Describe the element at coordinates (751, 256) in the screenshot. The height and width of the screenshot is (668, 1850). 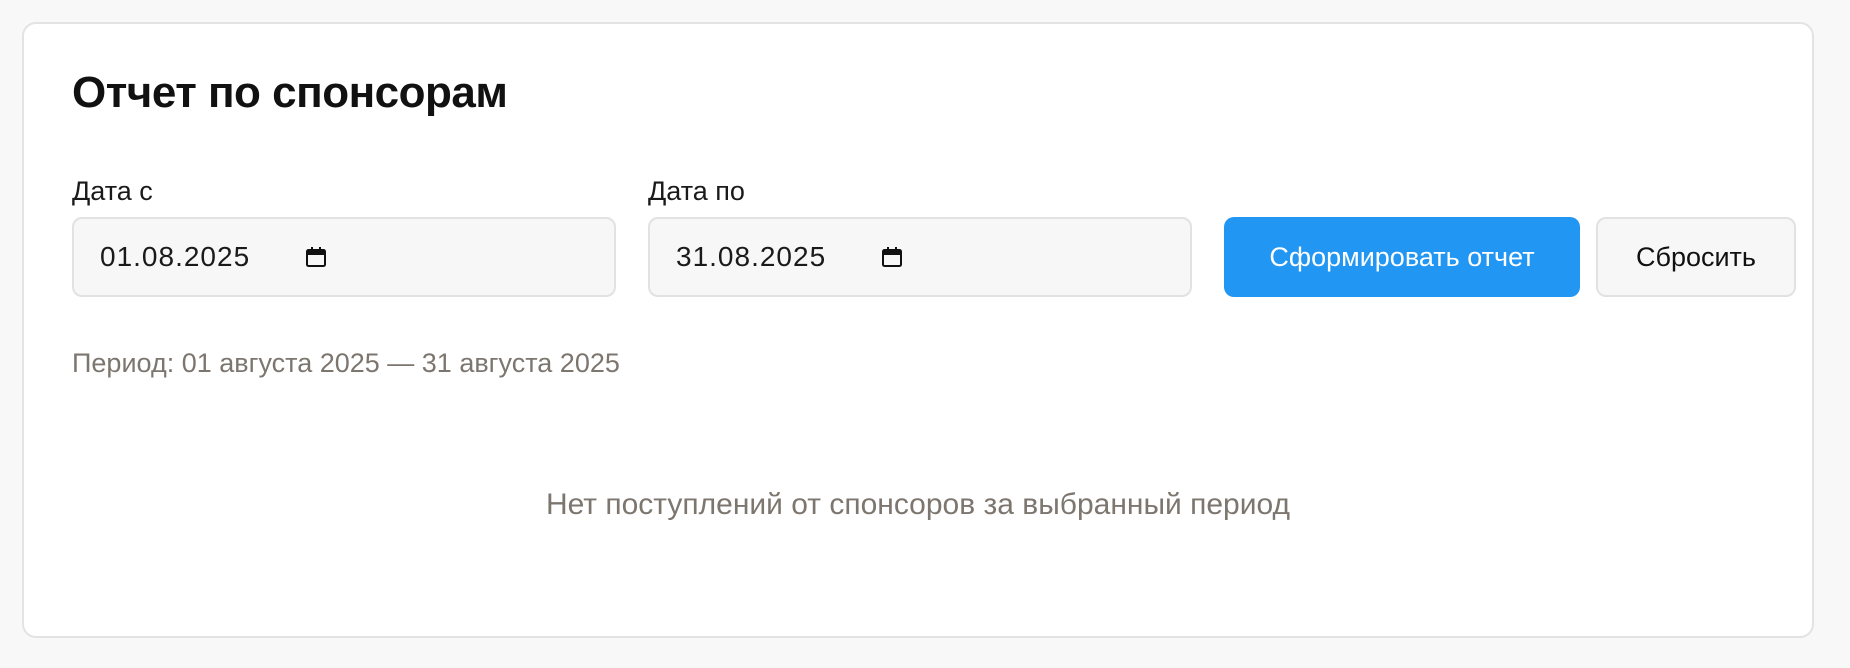
I see `date-to-value: 31.08.2025` at that location.